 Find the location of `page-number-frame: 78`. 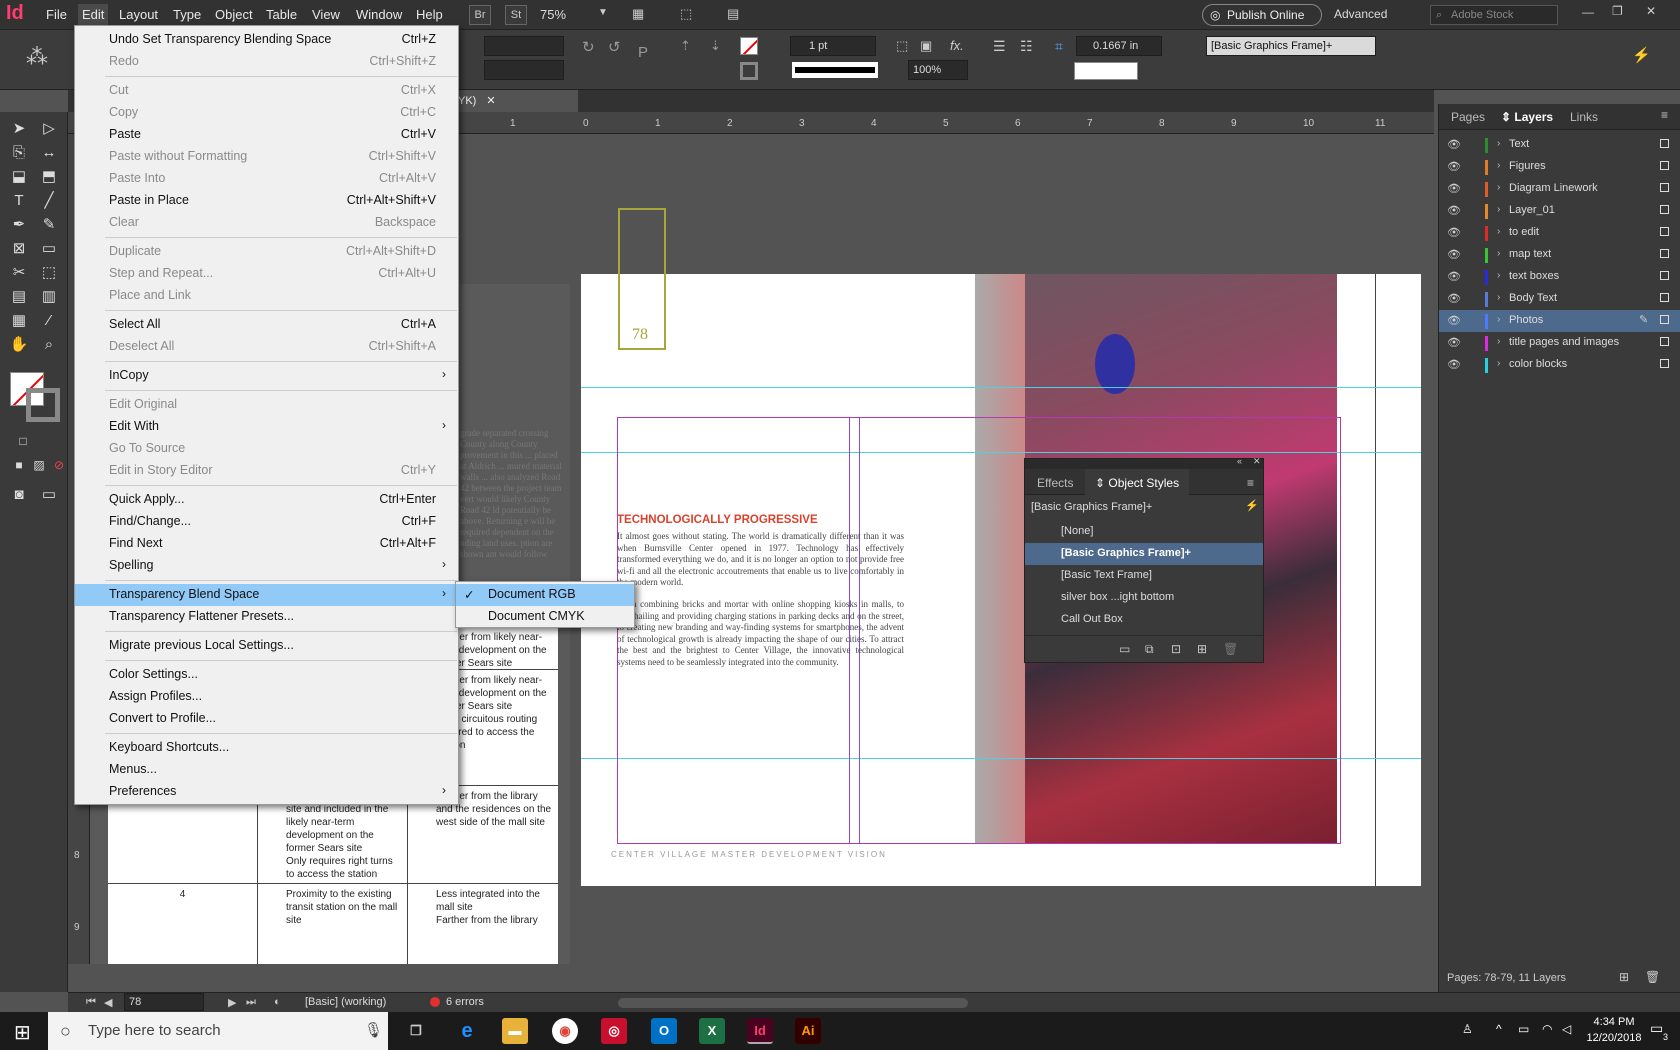

page-number-frame: 78 is located at coordinates (642, 279).